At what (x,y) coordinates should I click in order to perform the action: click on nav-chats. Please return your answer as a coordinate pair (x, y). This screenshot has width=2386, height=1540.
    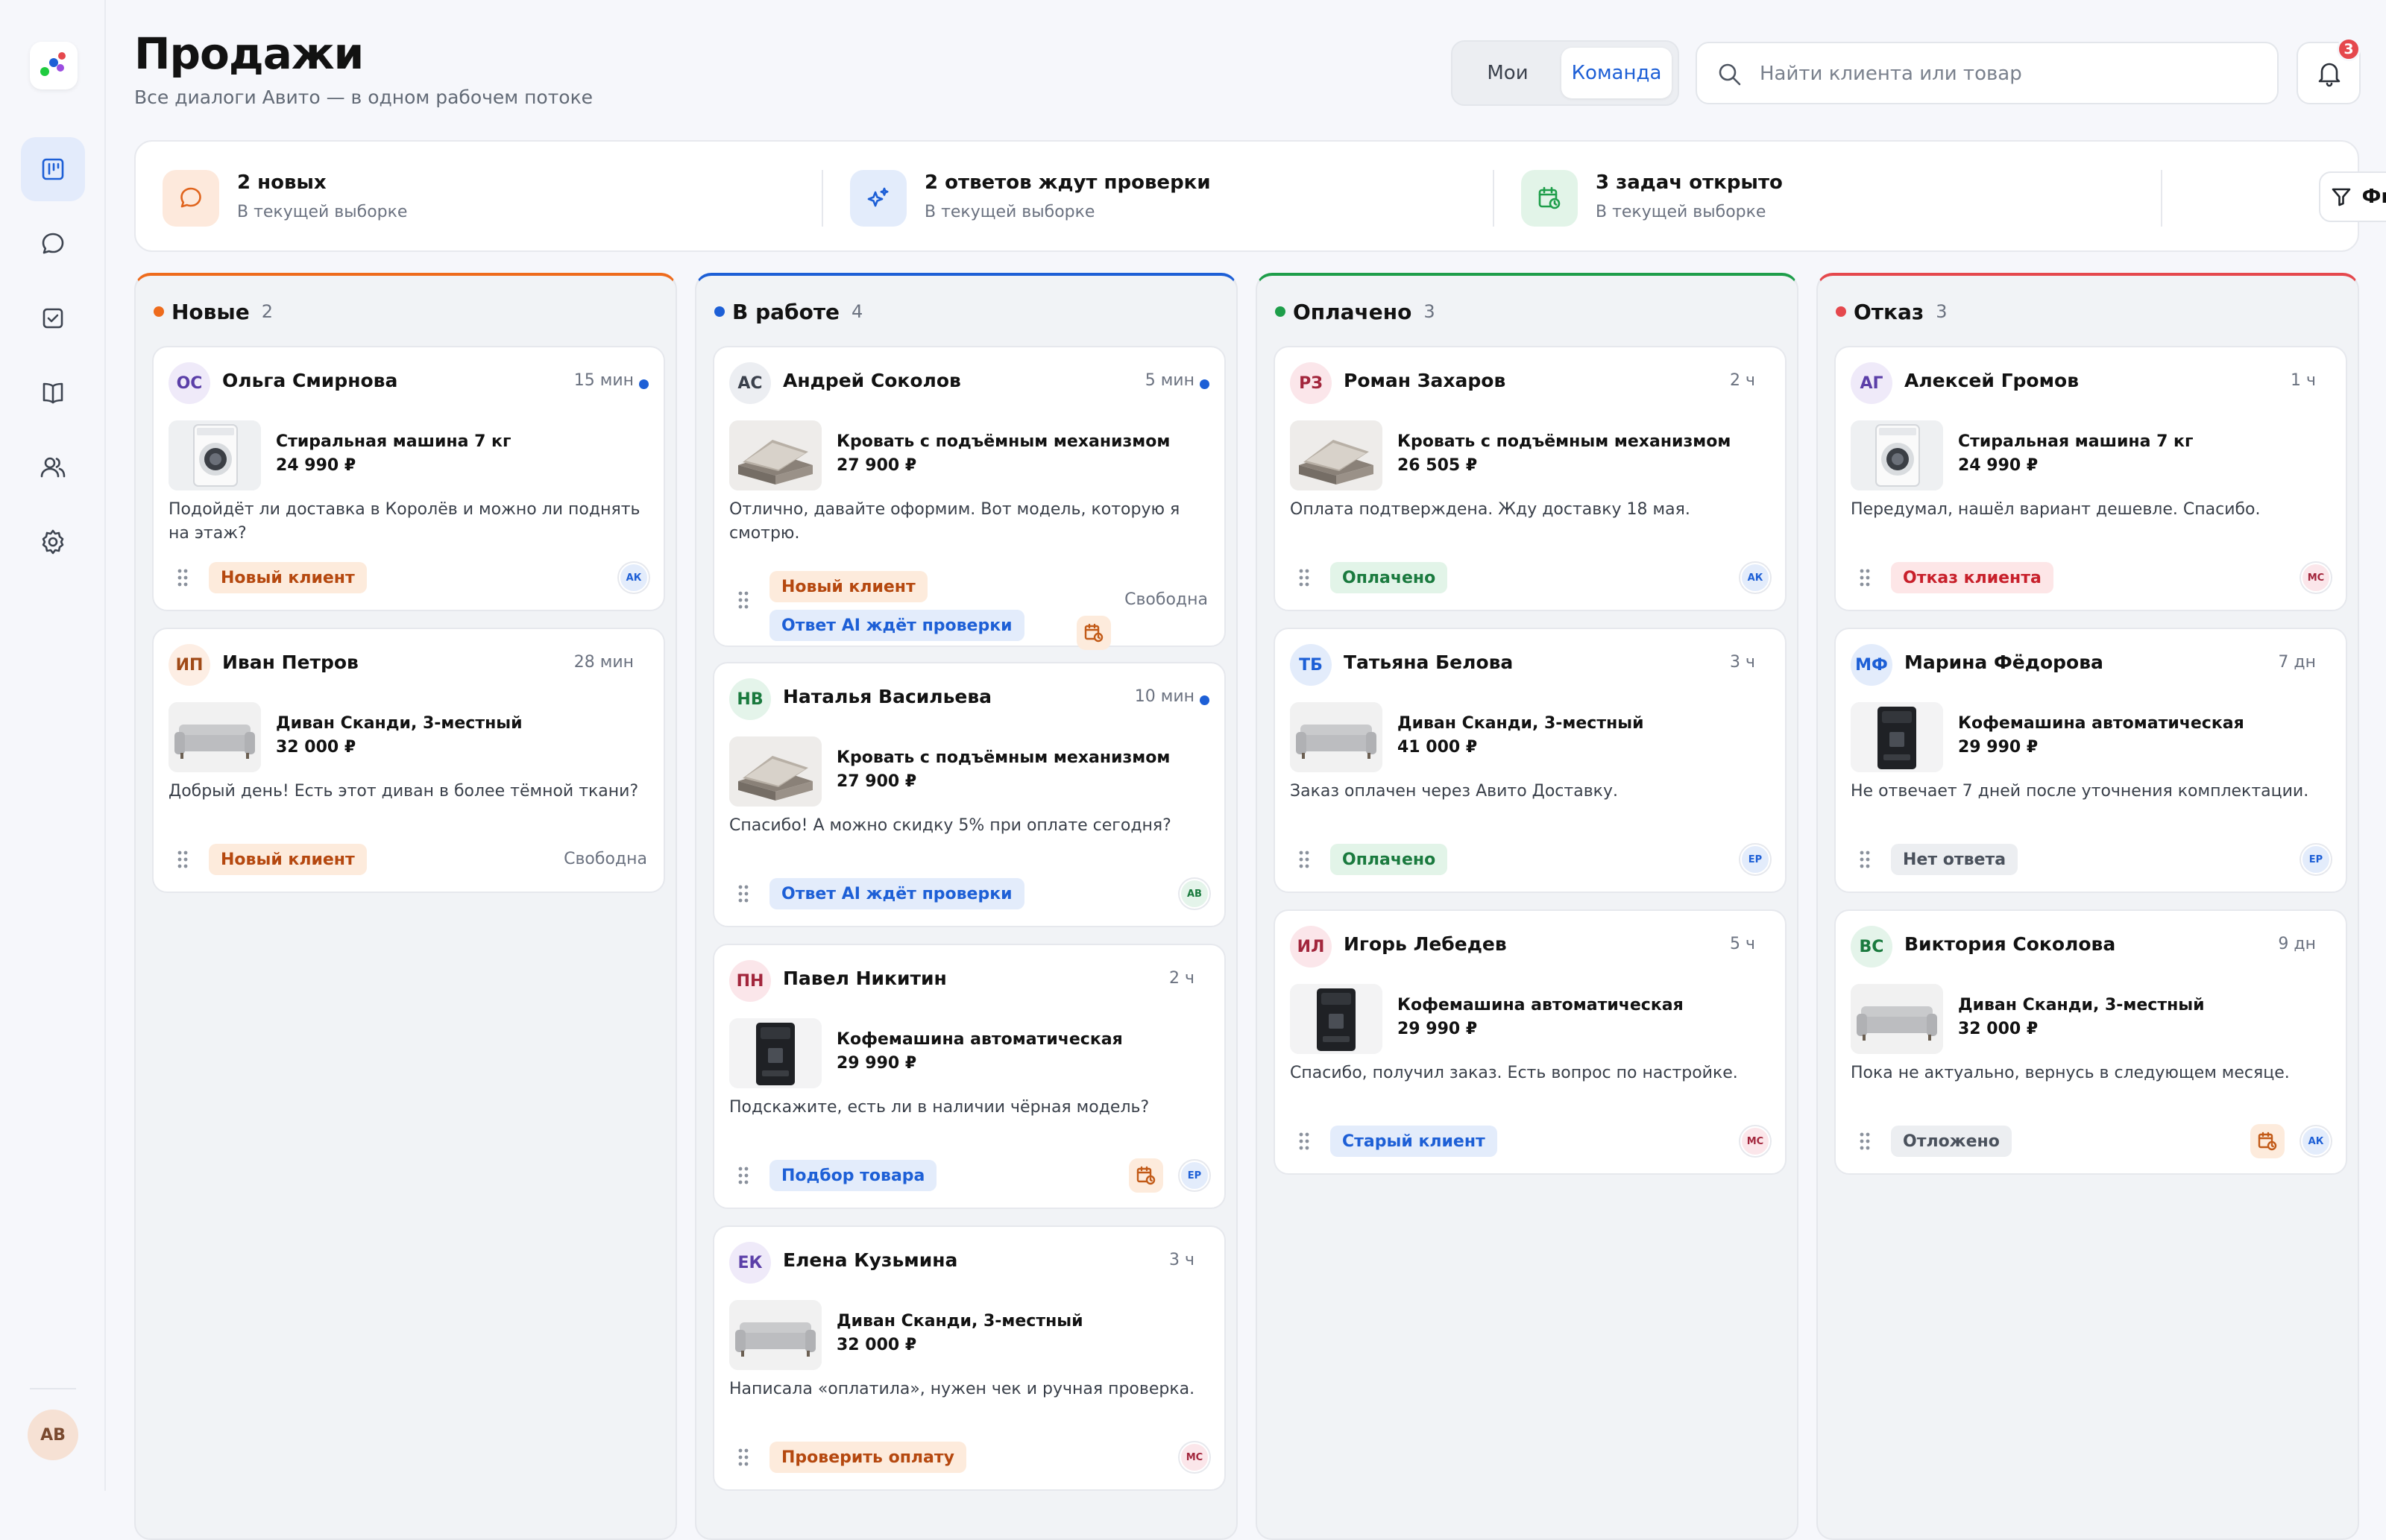
    Looking at the image, I should click on (53, 244).